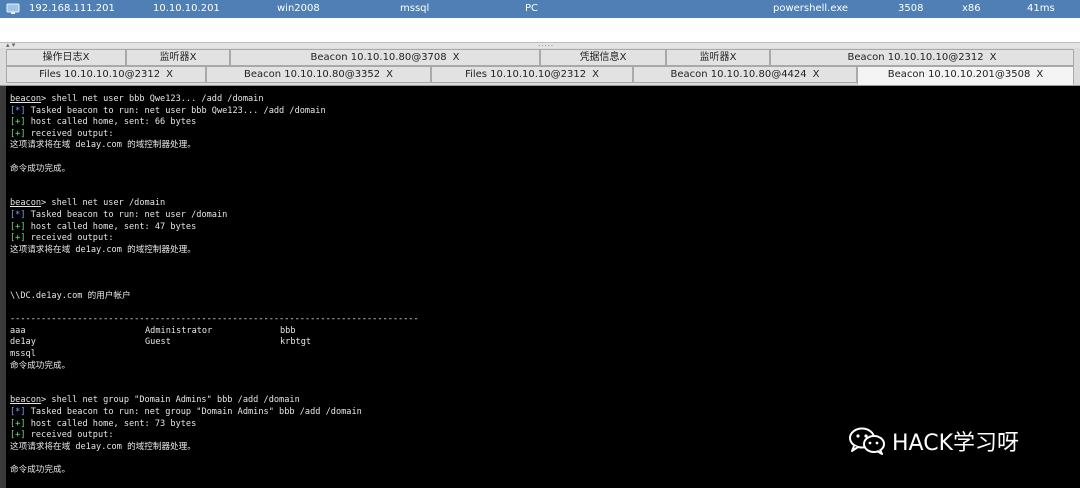 The width and height of the screenshot is (1080, 488). I want to click on session-arch: x86, so click(971, 8).